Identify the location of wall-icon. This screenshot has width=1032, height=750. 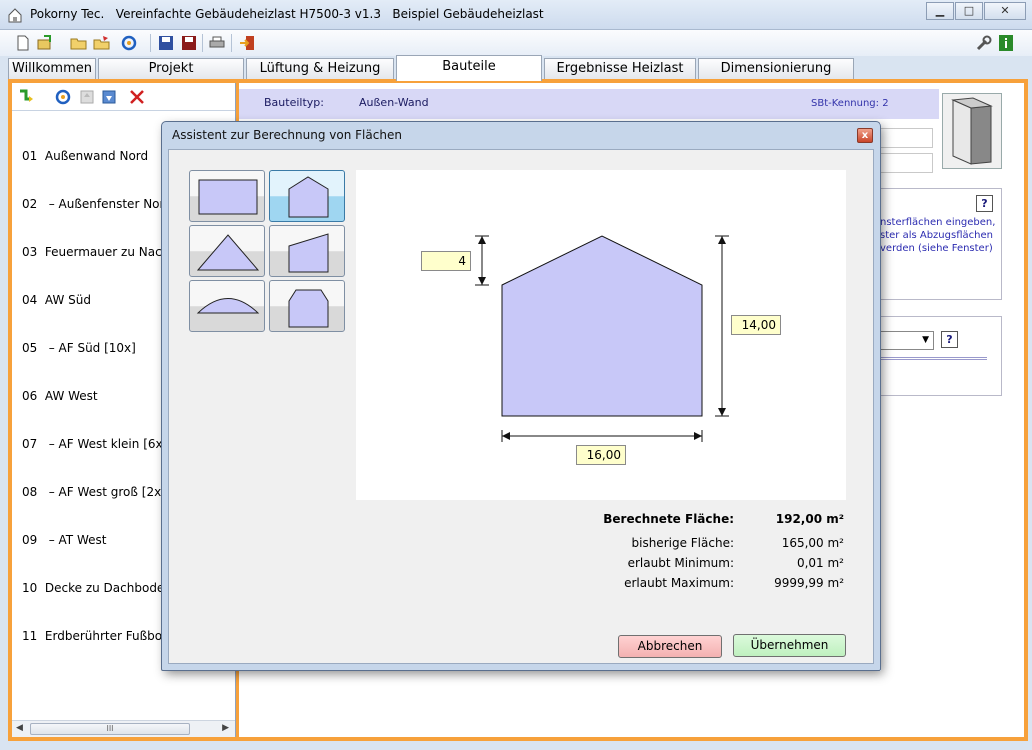
(972, 131).